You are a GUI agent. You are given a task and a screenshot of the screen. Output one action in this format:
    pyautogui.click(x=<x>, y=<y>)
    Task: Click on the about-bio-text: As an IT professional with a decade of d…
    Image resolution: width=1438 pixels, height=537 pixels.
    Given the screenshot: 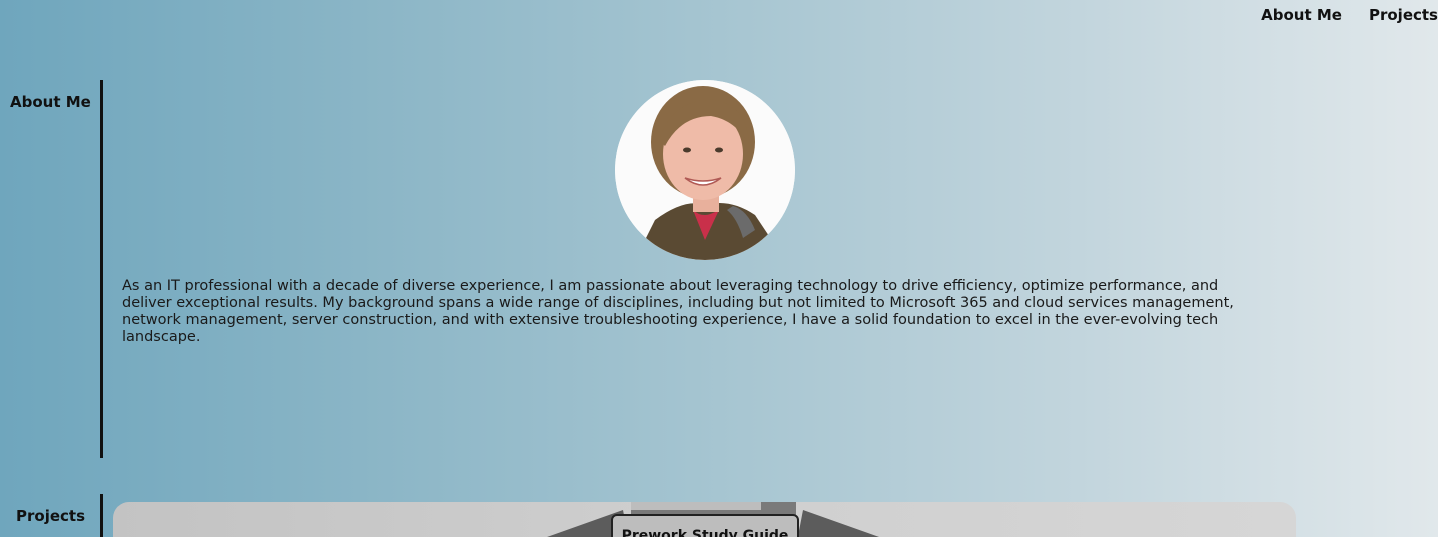 What is the action you would take?
    pyautogui.click(x=678, y=311)
    